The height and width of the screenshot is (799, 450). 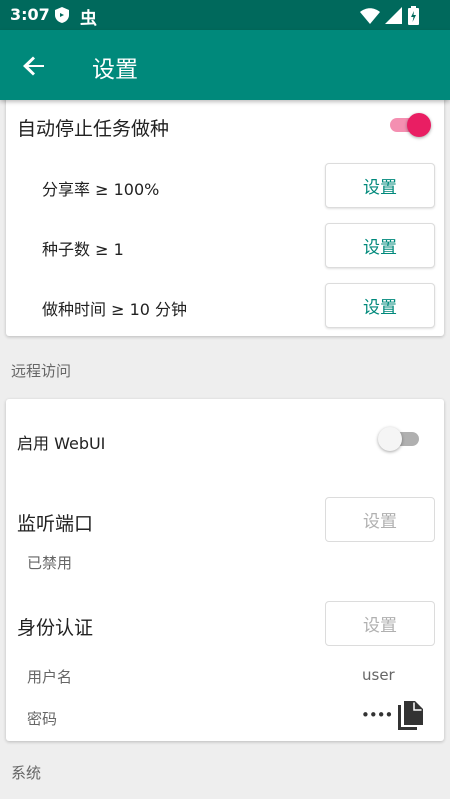 I want to click on wifi-icon, so click(x=370, y=18).